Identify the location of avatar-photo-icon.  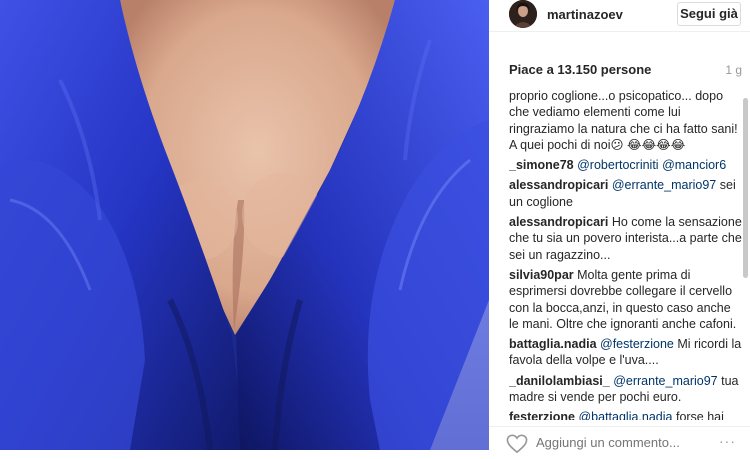
(523, 14).